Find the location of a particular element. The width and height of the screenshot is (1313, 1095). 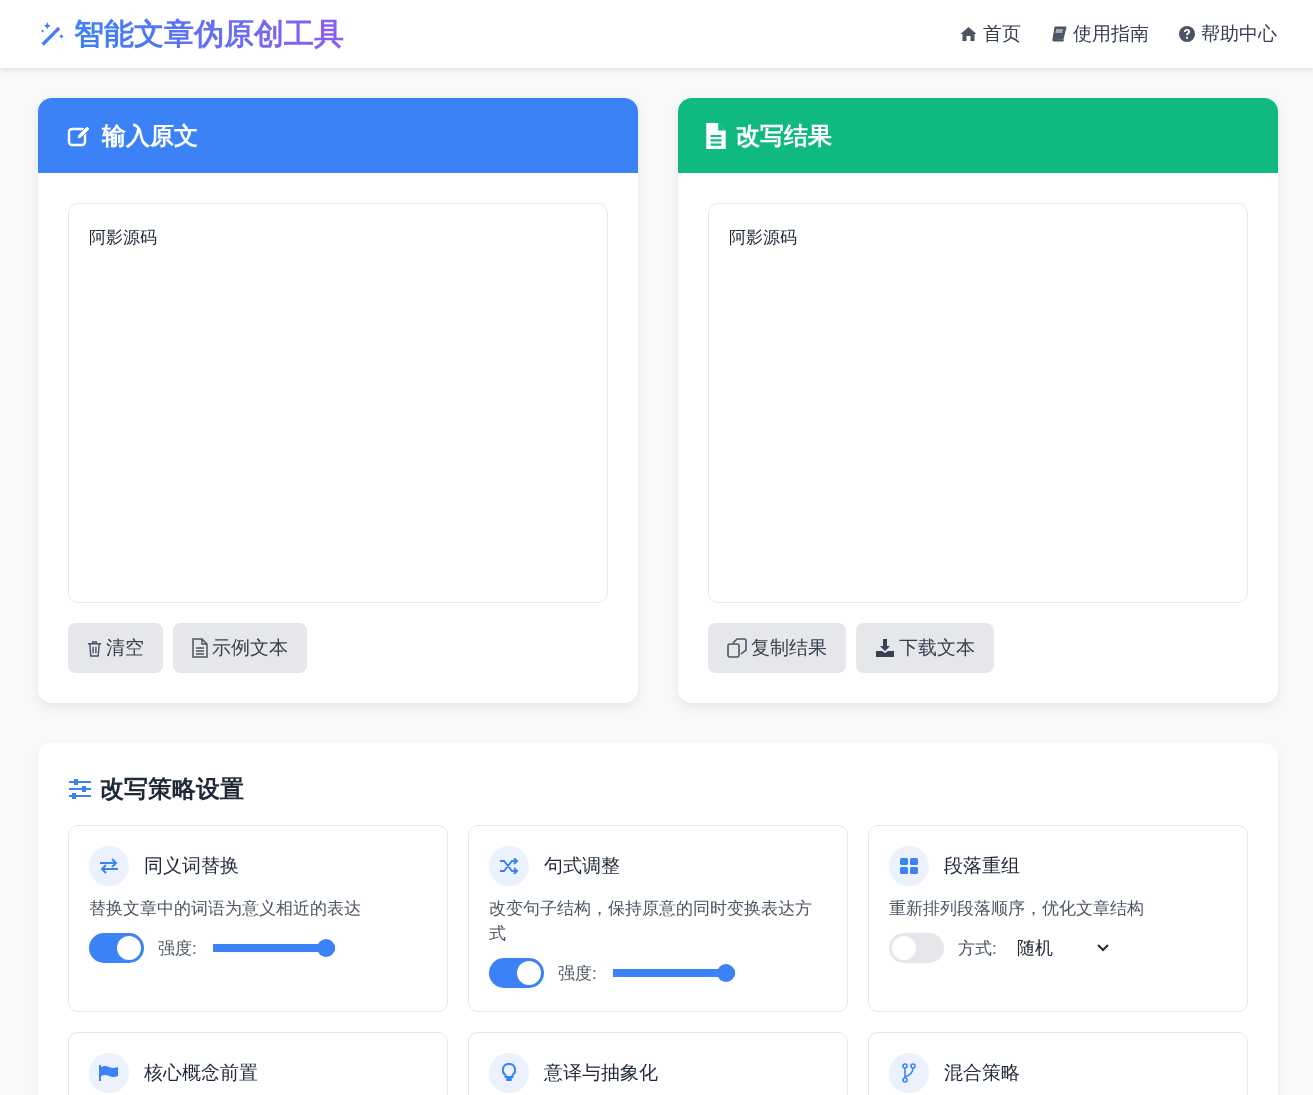

action-button: 清空 is located at coordinates (115, 648).